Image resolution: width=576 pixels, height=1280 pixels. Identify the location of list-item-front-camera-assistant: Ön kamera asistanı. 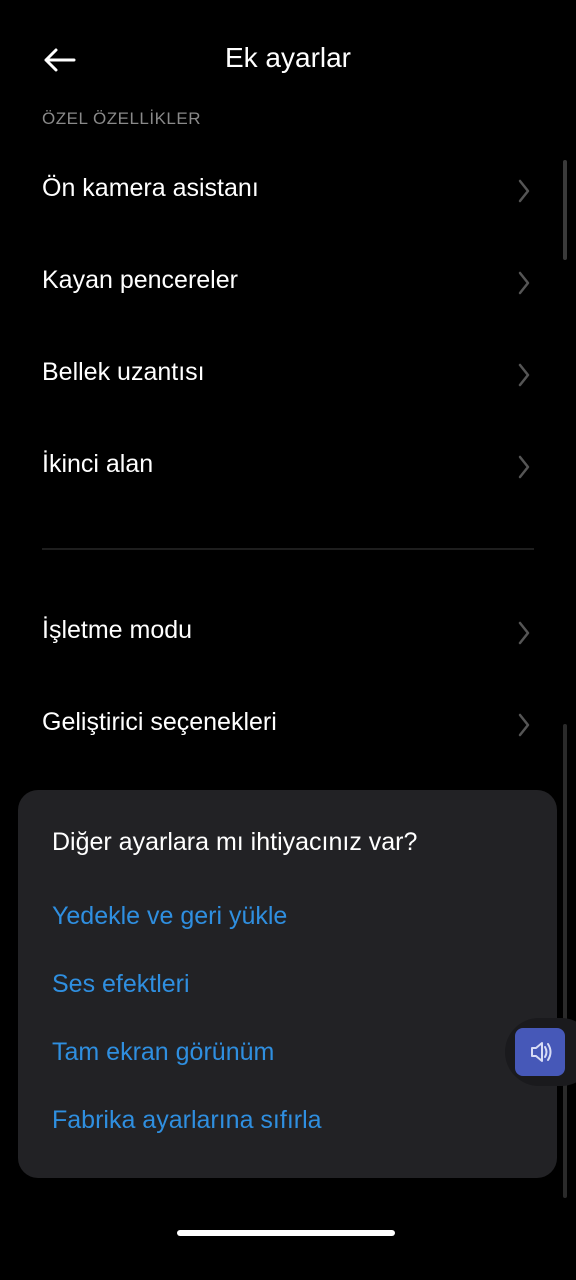
(288, 191).